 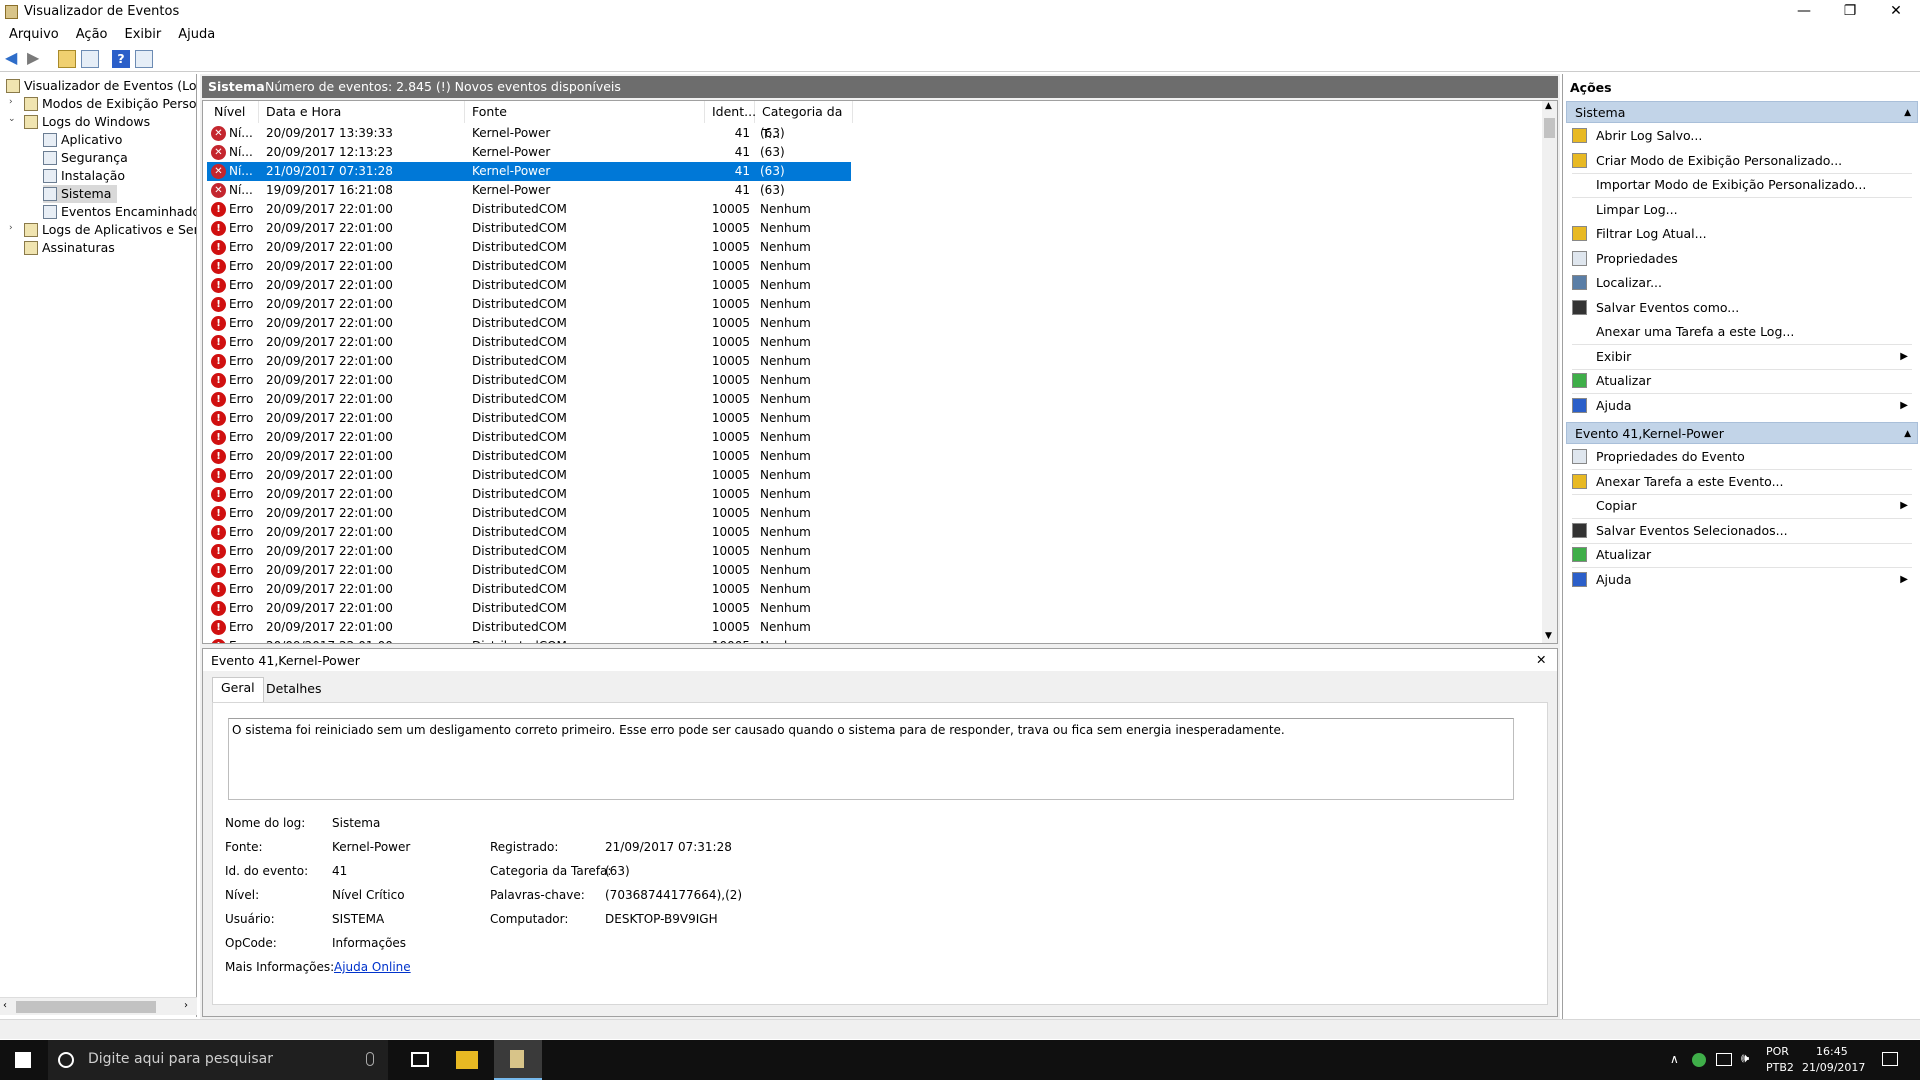 What do you see at coordinates (518, 1060) in the screenshot?
I see `event-viewer-taskbar-button` at bounding box center [518, 1060].